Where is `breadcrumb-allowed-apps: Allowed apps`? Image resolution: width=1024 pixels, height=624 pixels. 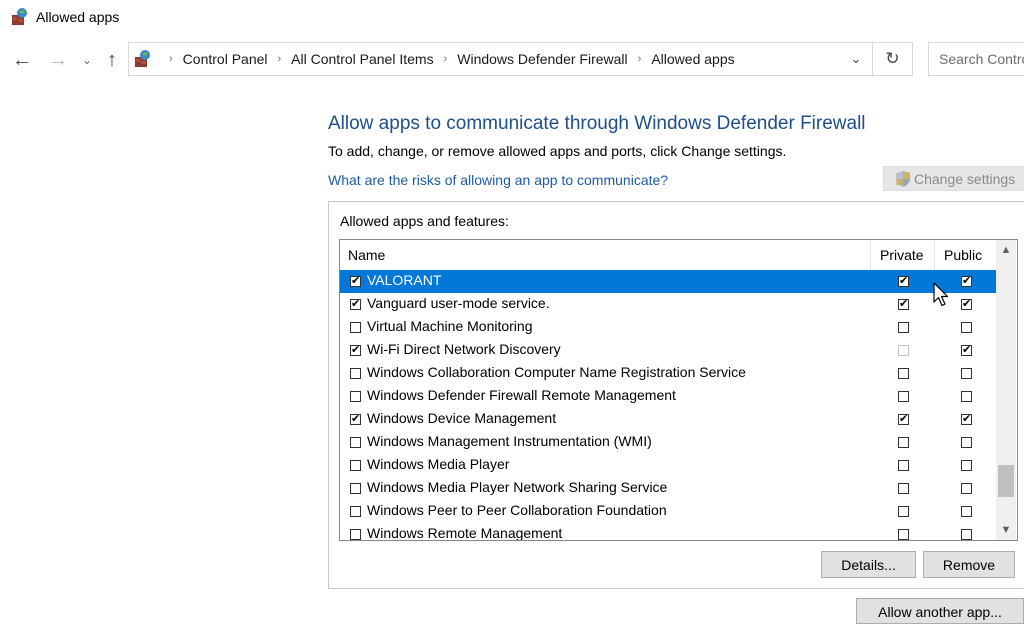
breadcrumb-allowed-apps: Allowed apps is located at coordinates (692, 59).